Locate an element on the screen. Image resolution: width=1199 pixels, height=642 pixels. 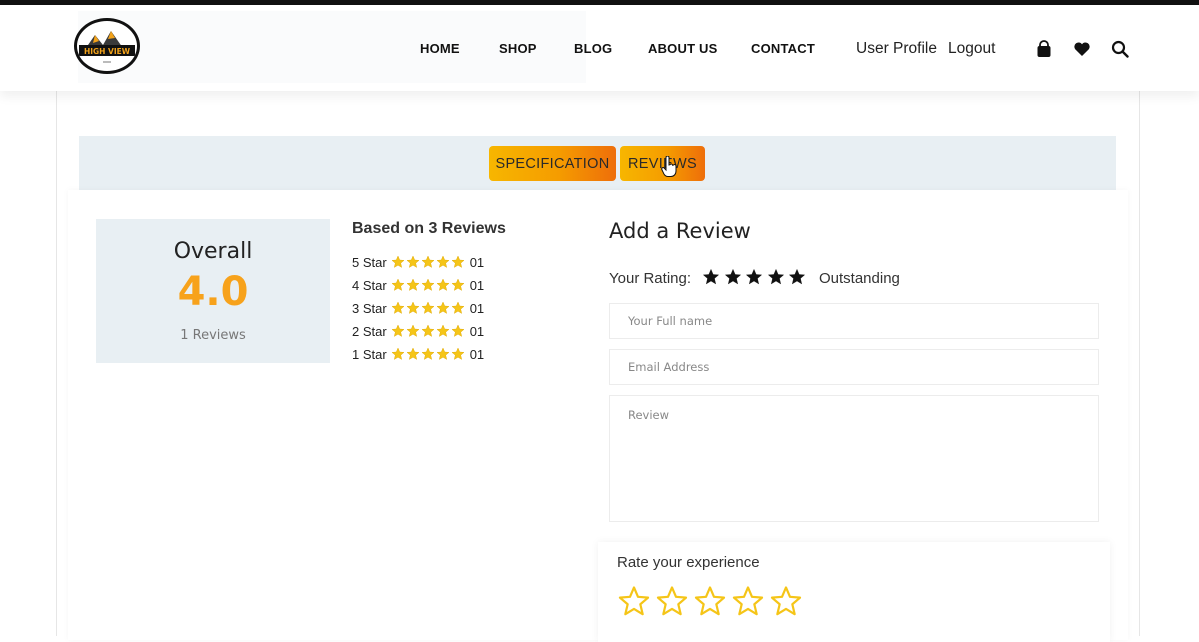
full-name-field is located at coordinates (854, 321).